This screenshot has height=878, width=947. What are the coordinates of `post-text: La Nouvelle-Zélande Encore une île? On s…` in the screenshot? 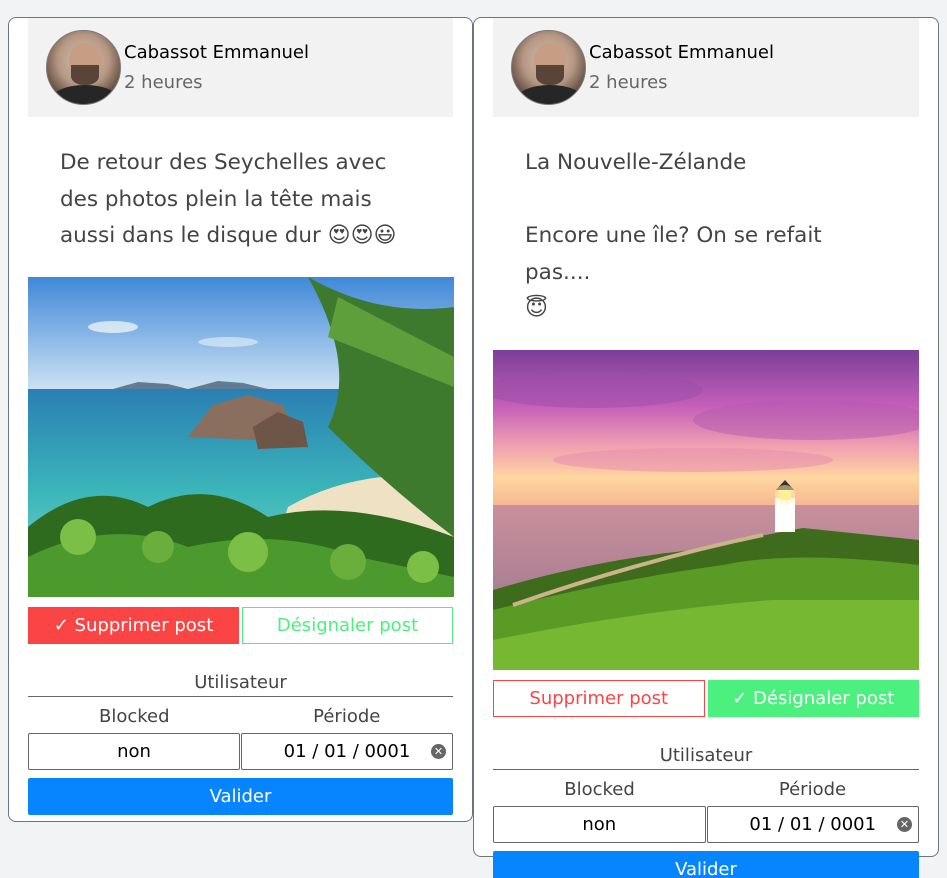 It's located at (706, 233).